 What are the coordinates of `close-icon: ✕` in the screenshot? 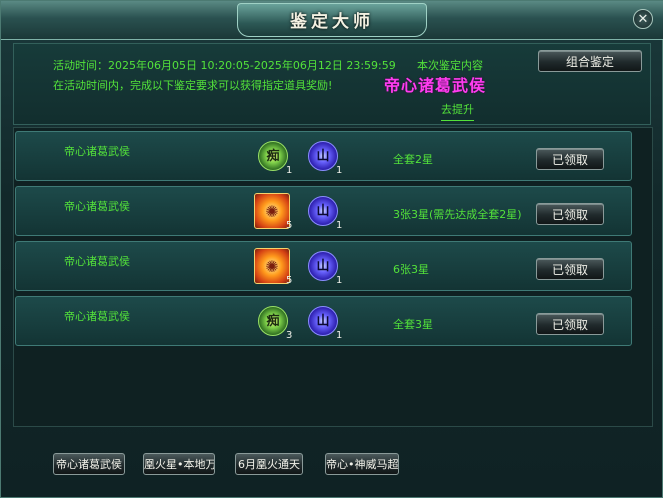 It's located at (643, 19).